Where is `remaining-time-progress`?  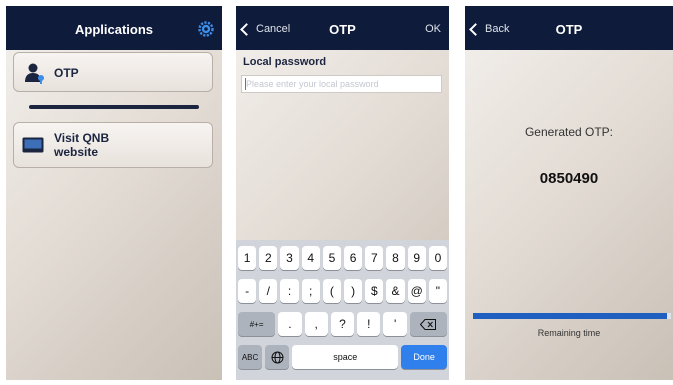 remaining-time-progress is located at coordinates (572, 316).